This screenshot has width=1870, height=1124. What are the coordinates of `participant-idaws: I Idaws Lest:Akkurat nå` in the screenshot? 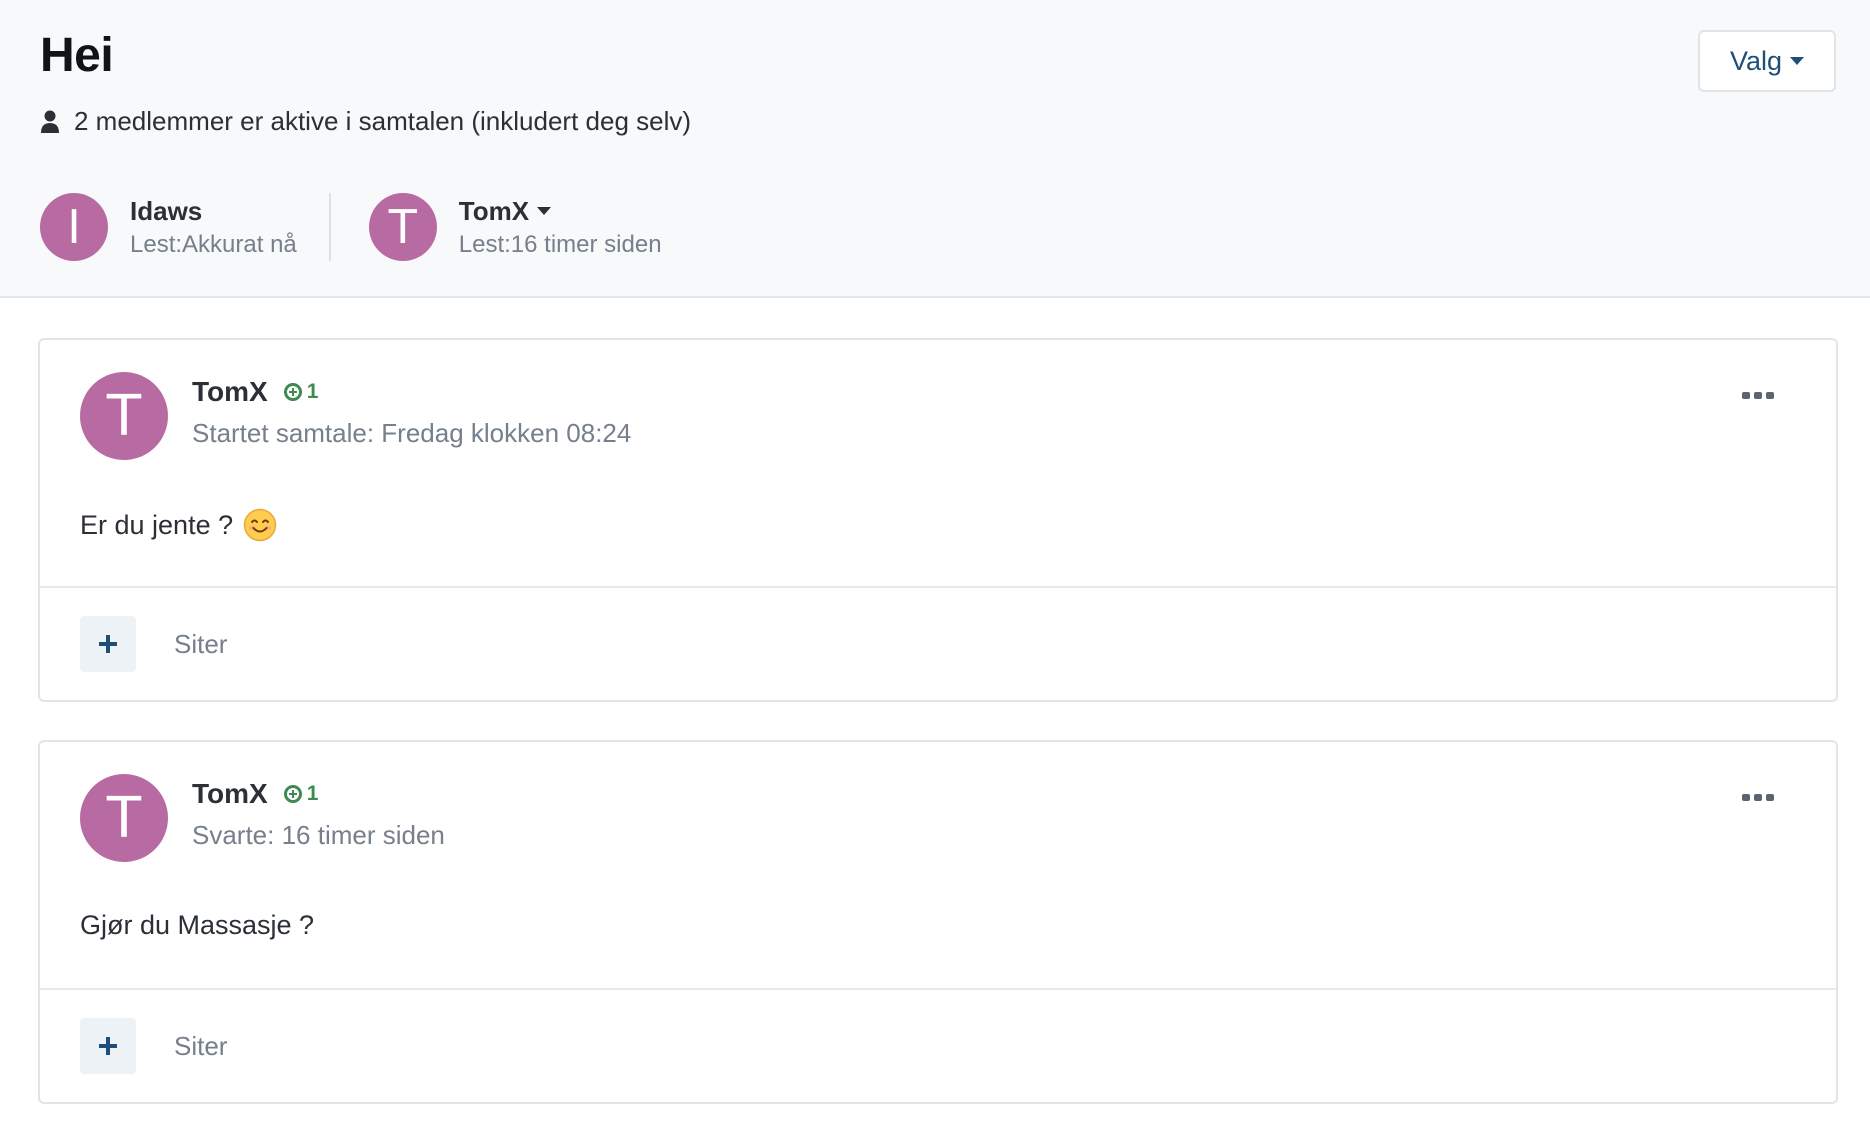 It's located at (168, 227).